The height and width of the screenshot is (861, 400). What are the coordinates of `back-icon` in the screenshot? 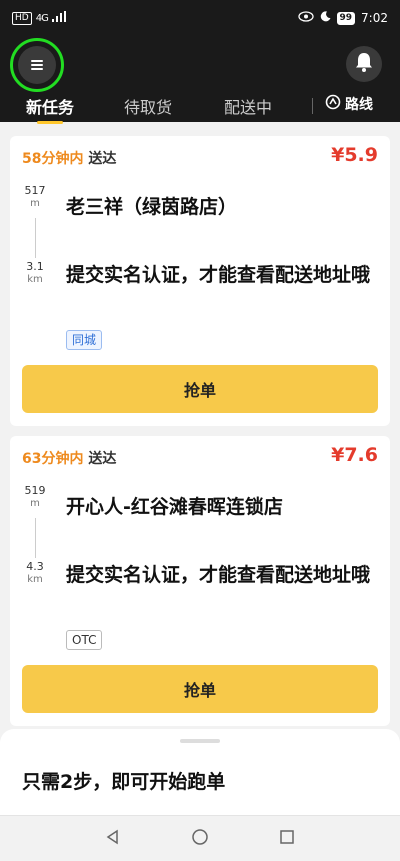 It's located at (113, 839).